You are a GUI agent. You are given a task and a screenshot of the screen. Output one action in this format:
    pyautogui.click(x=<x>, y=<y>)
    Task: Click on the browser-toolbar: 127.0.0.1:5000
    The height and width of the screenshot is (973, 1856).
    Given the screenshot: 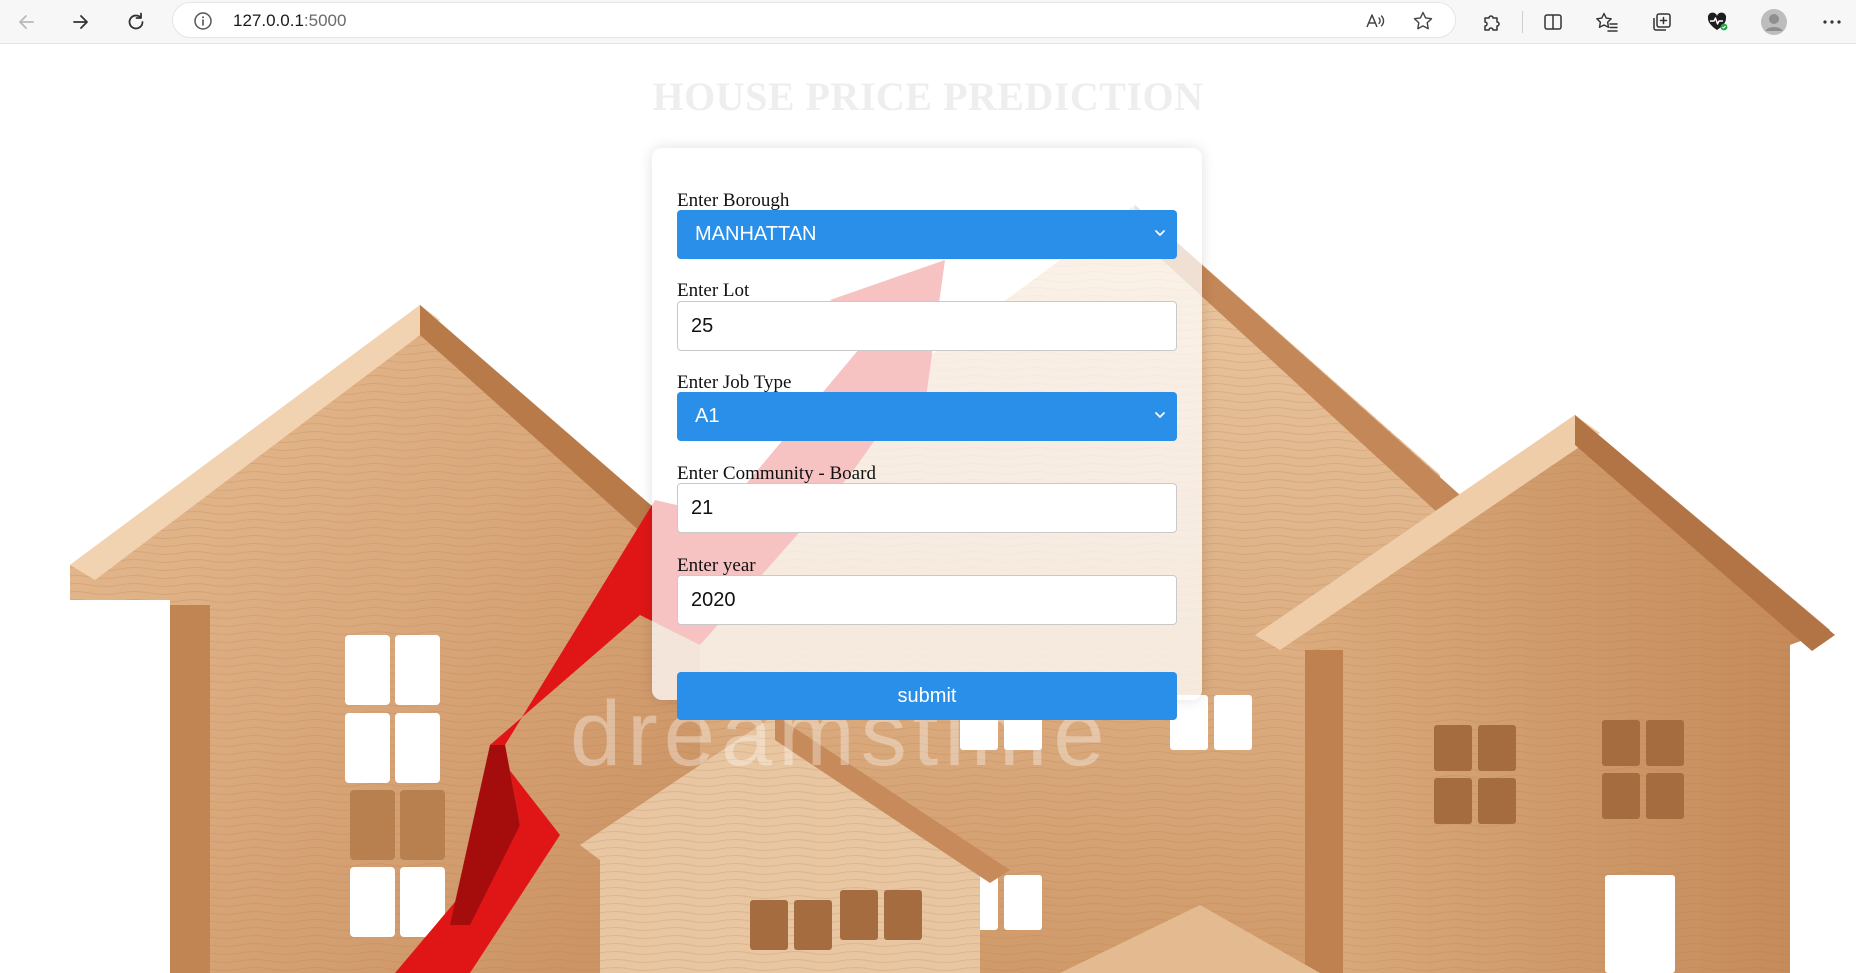 What is the action you would take?
    pyautogui.click(x=928, y=22)
    